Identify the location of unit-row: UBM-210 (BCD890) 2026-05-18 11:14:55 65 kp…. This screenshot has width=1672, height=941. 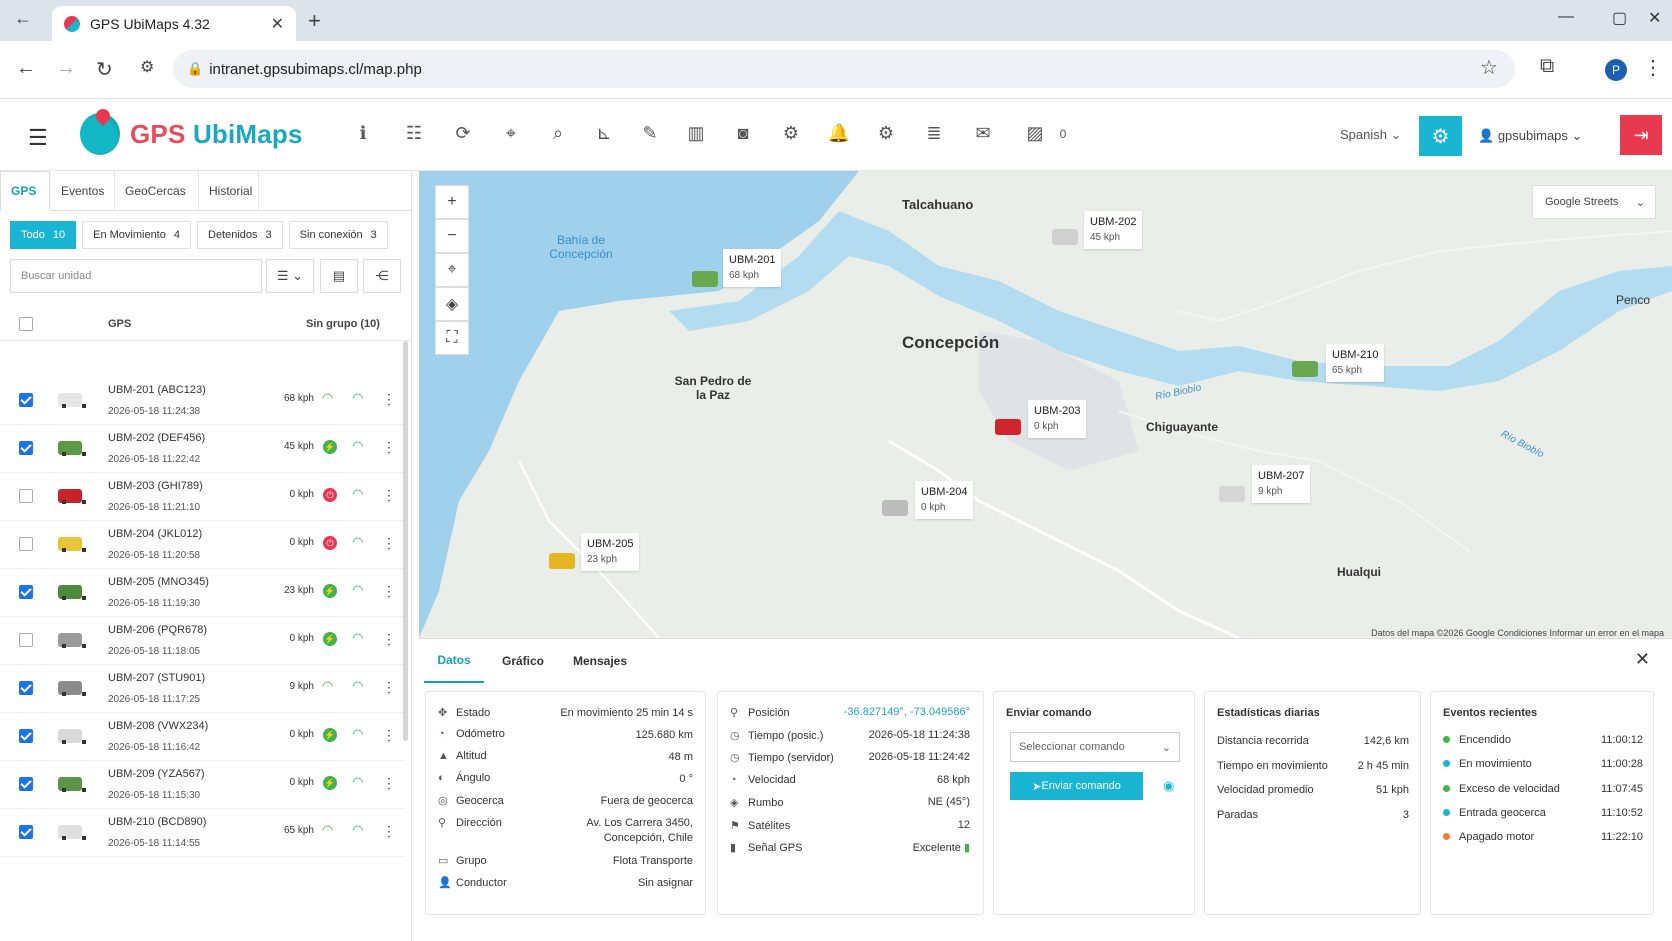
(202, 833).